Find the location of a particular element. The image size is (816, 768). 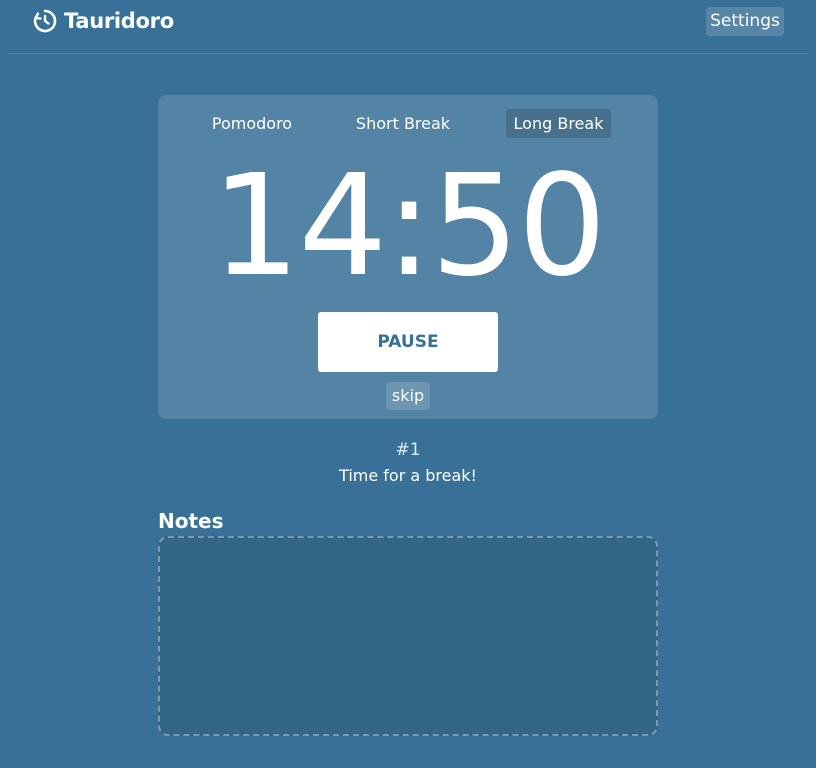

tab-short-break: Short Break is located at coordinates (403, 123).